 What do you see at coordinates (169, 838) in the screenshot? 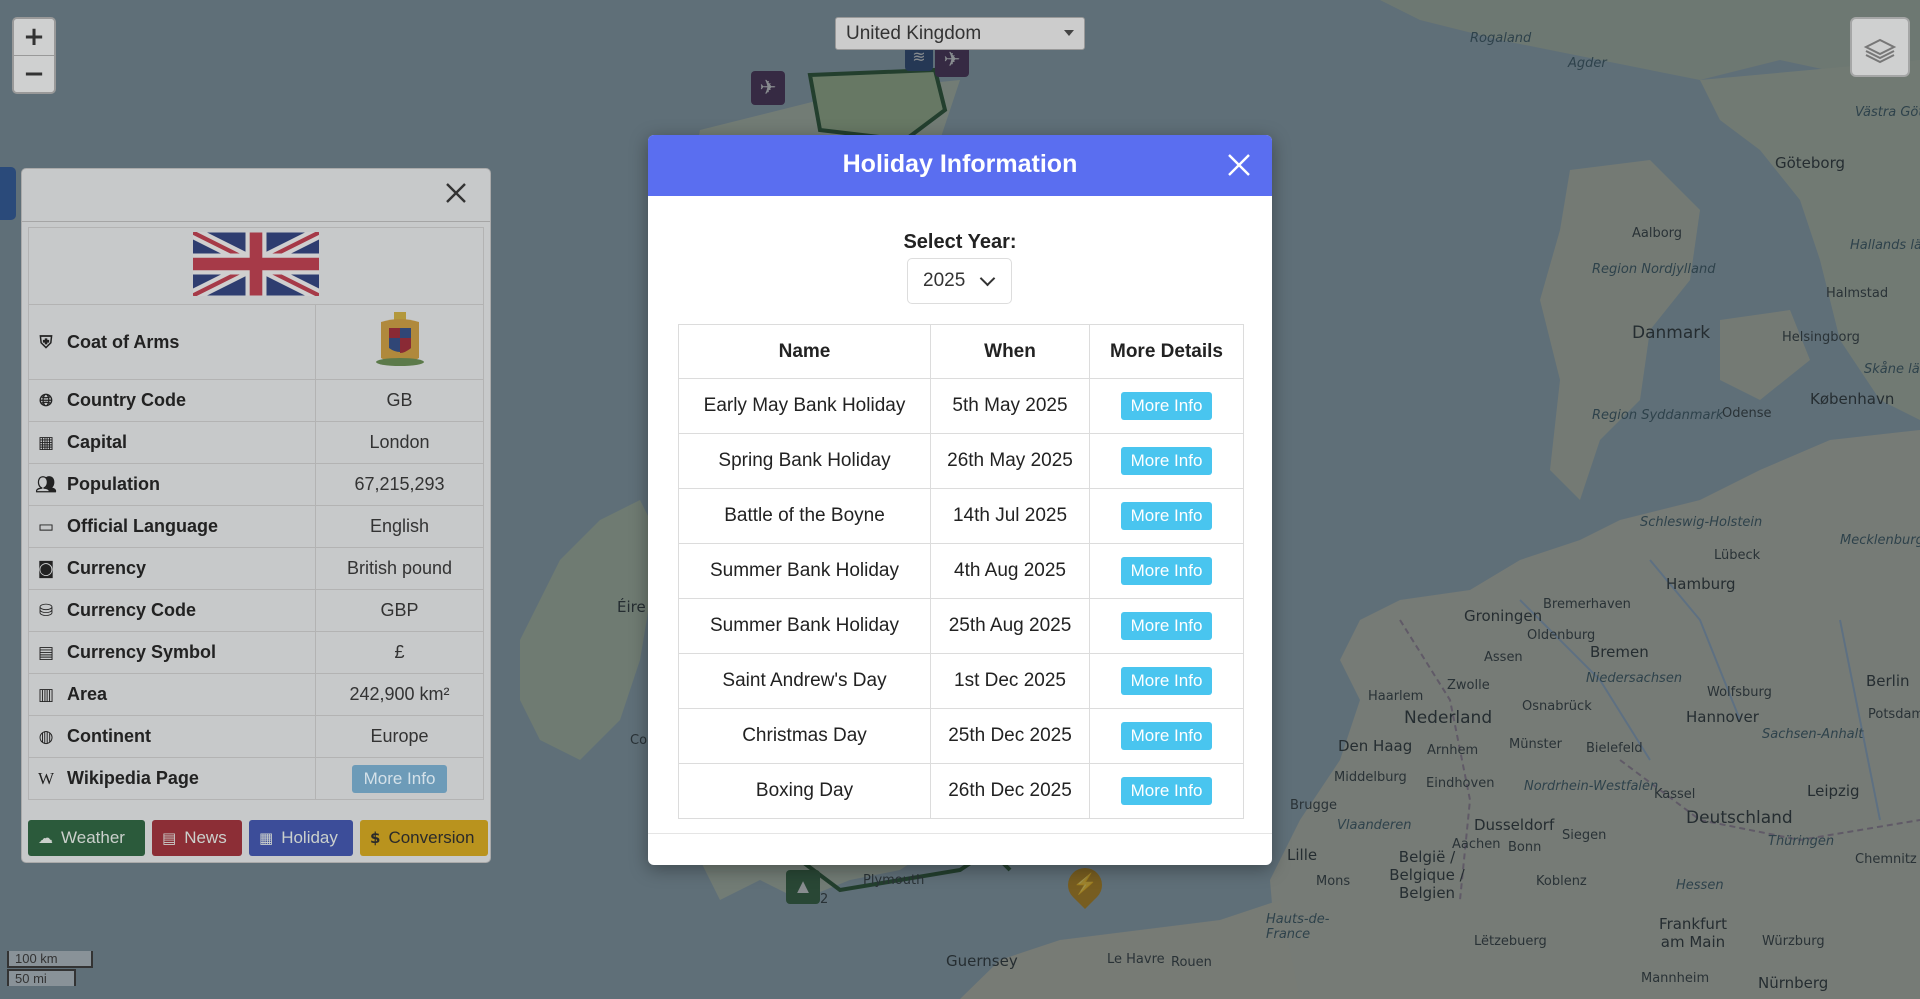
I see `newspaper-icon: ▤` at bounding box center [169, 838].